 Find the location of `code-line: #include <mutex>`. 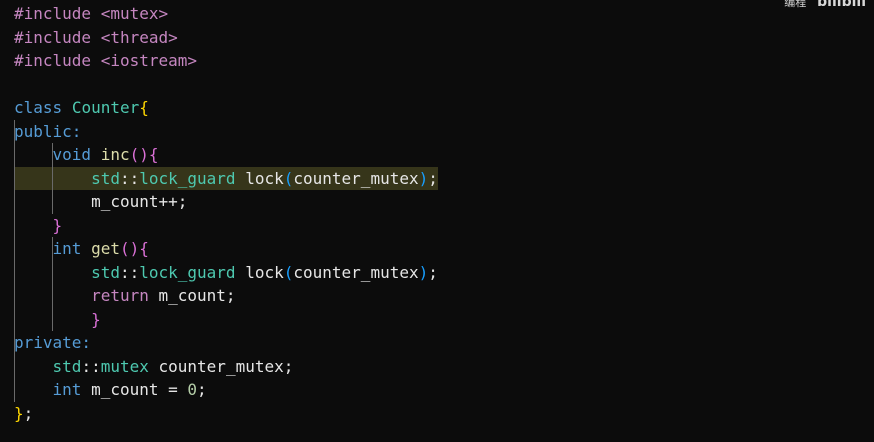

code-line: #include <mutex> is located at coordinates (437, 14).